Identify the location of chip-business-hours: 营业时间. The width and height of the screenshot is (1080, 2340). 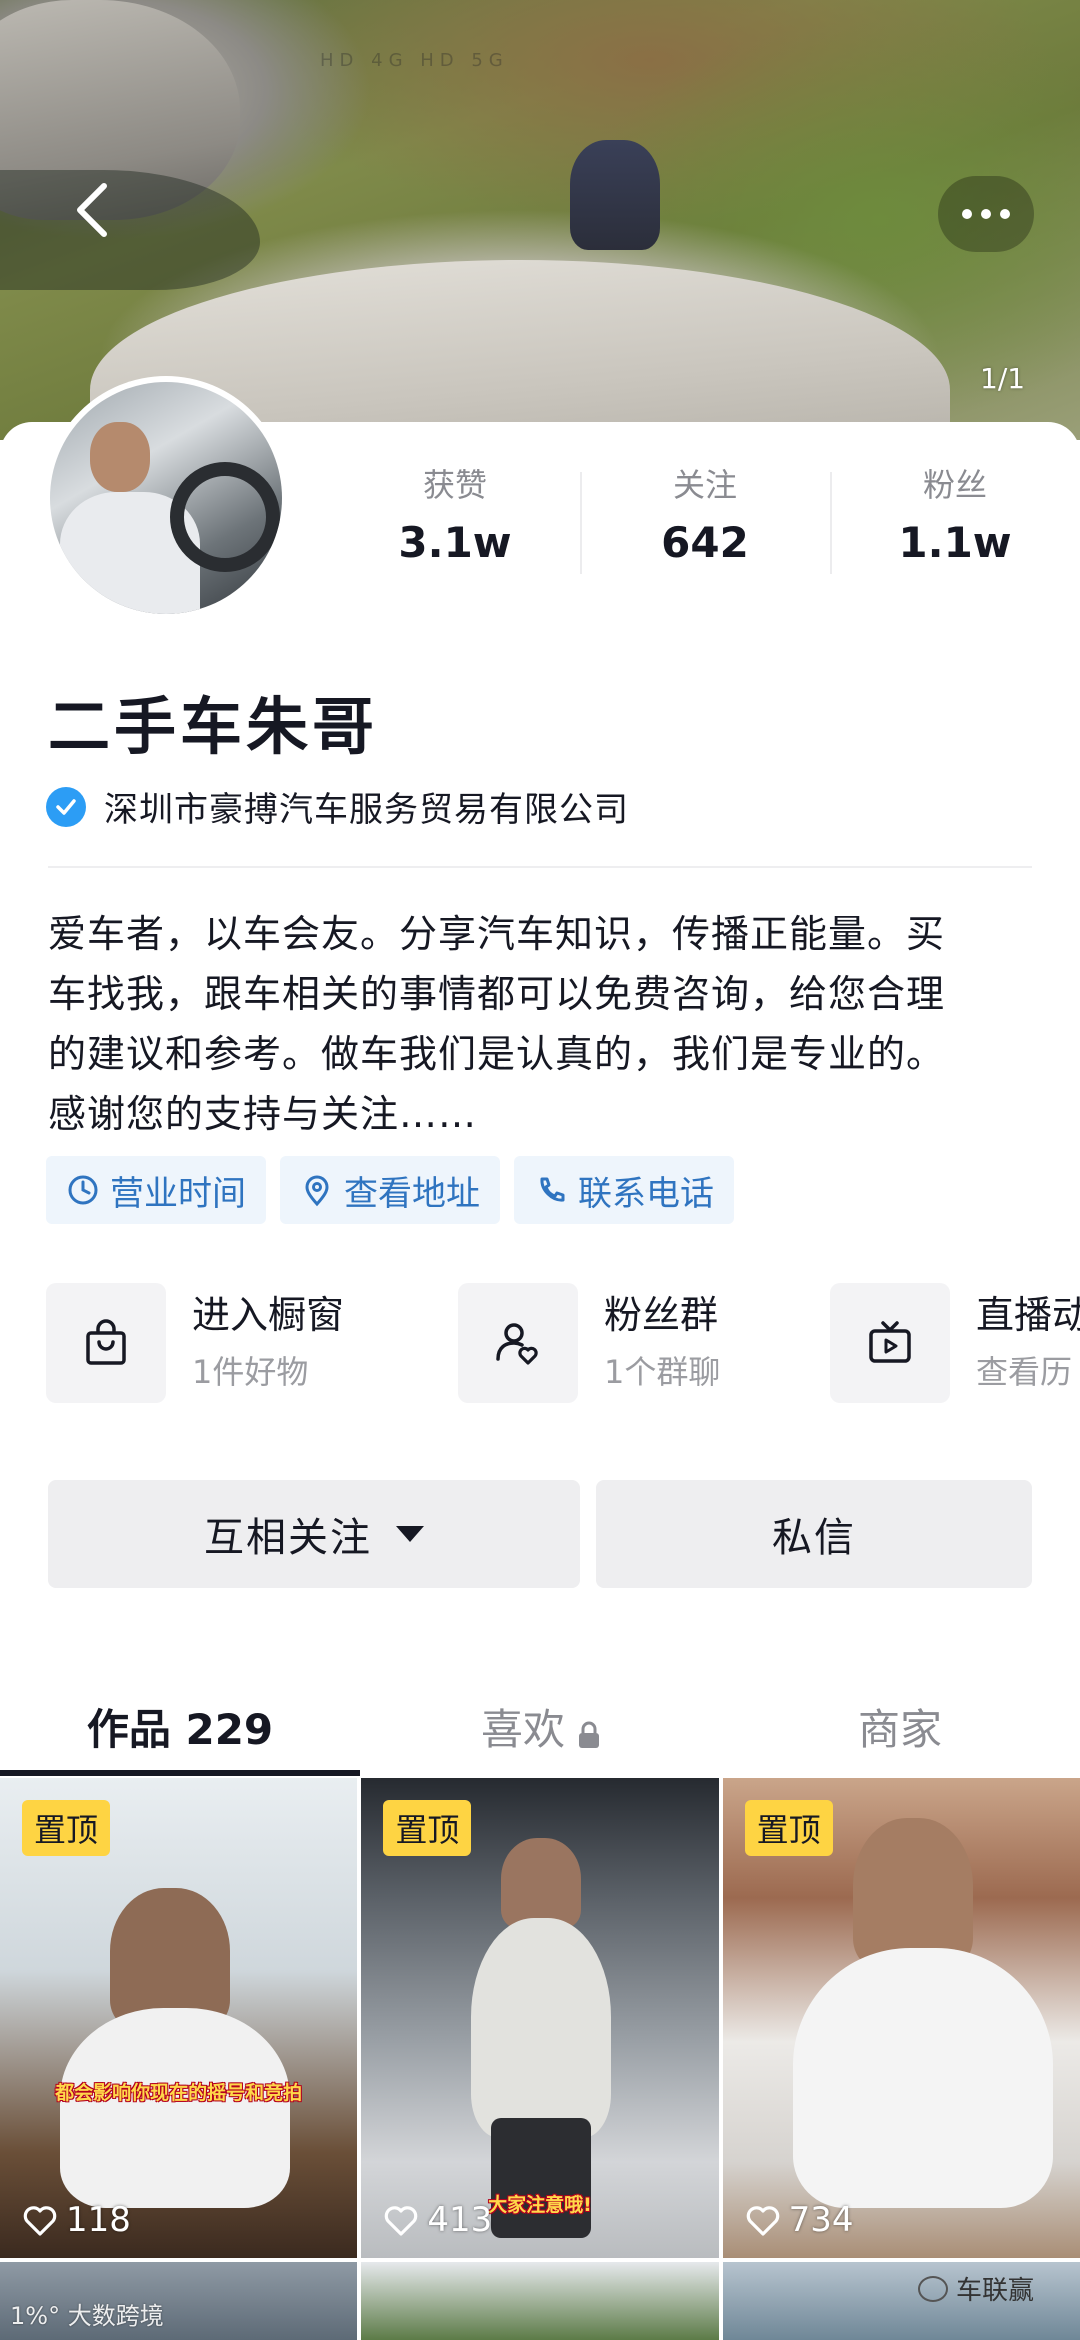
(156, 1190).